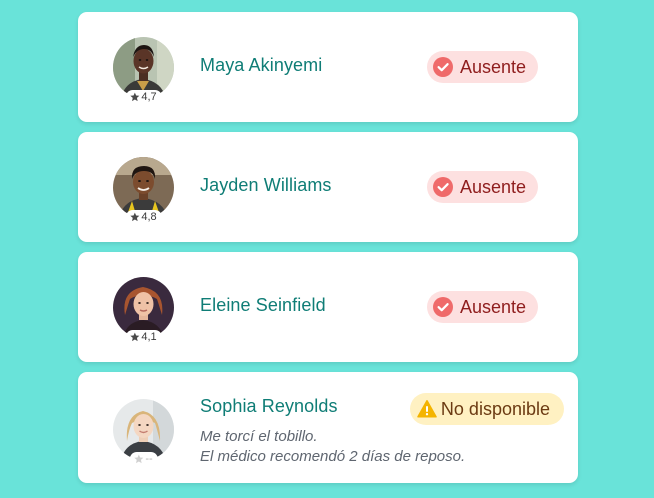 The width and height of the screenshot is (654, 498). Describe the element at coordinates (149, 217) in the screenshot. I see `rating-value: 4,8` at that location.